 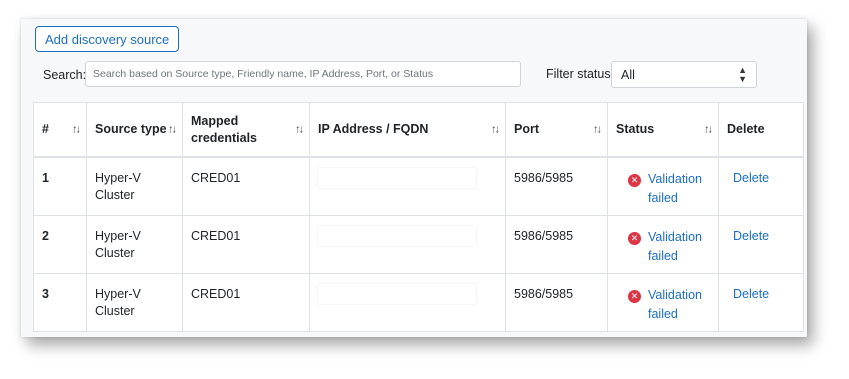 I want to click on column-header-mapped-credentials: Mapped credentials ↑↓, so click(x=246, y=130).